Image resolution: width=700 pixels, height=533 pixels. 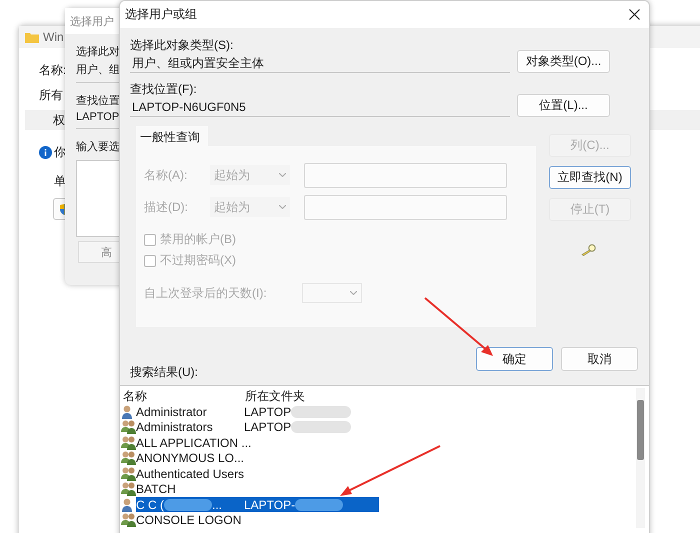 What do you see at coordinates (98, 52) in the screenshot?
I see `field-label: 选择此对` at bounding box center [98, 52].